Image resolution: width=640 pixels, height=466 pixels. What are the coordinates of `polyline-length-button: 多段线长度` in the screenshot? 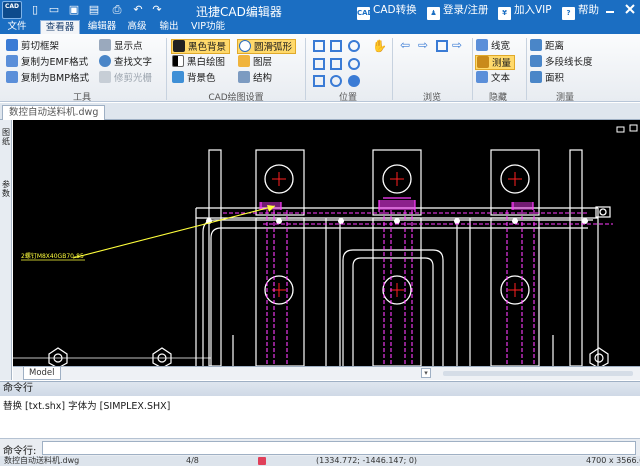 It's located at (561, 62).